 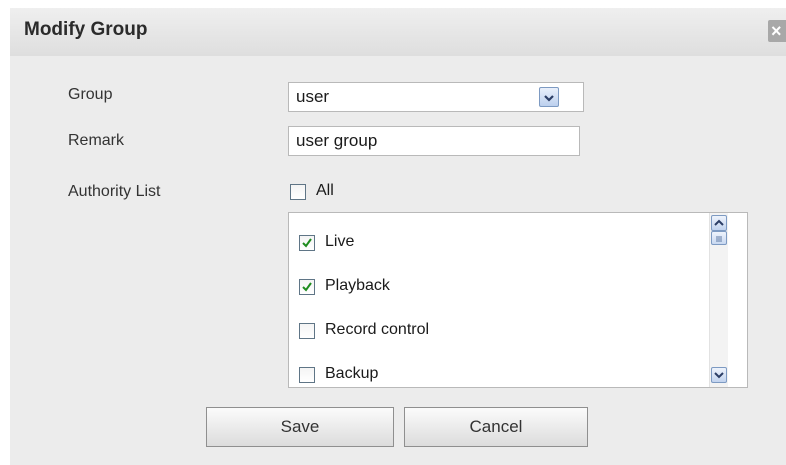 I want to click on remark-input: user group, so click(x=434, y=141).